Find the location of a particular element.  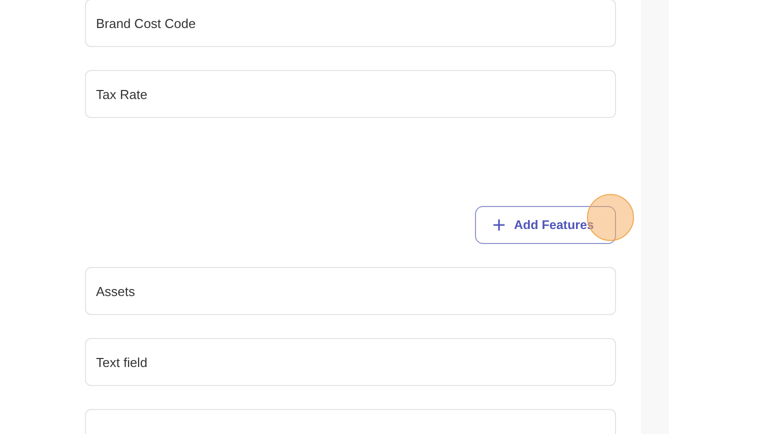

field-label: Brand Cost Code is located at coordinates (146, 23).